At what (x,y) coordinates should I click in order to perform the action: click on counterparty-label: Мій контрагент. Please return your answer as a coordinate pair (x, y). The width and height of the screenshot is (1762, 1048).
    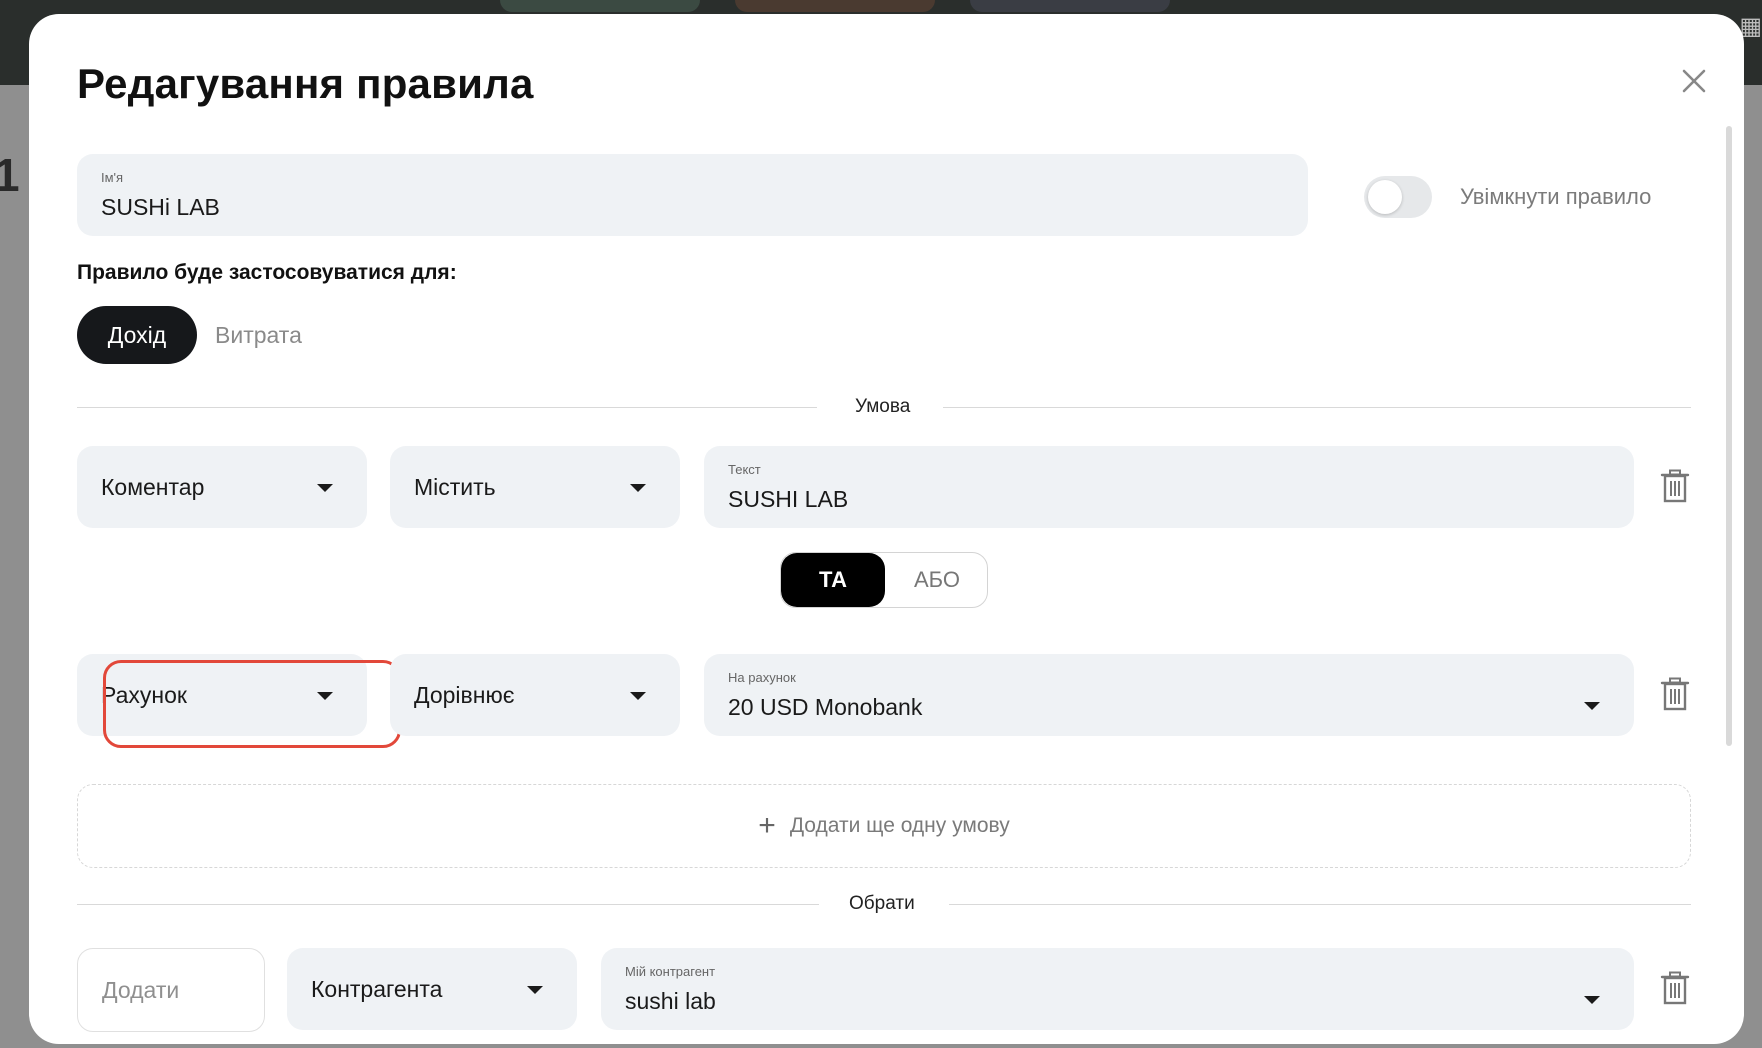
    Looking at the image, I should click on (670, 971).